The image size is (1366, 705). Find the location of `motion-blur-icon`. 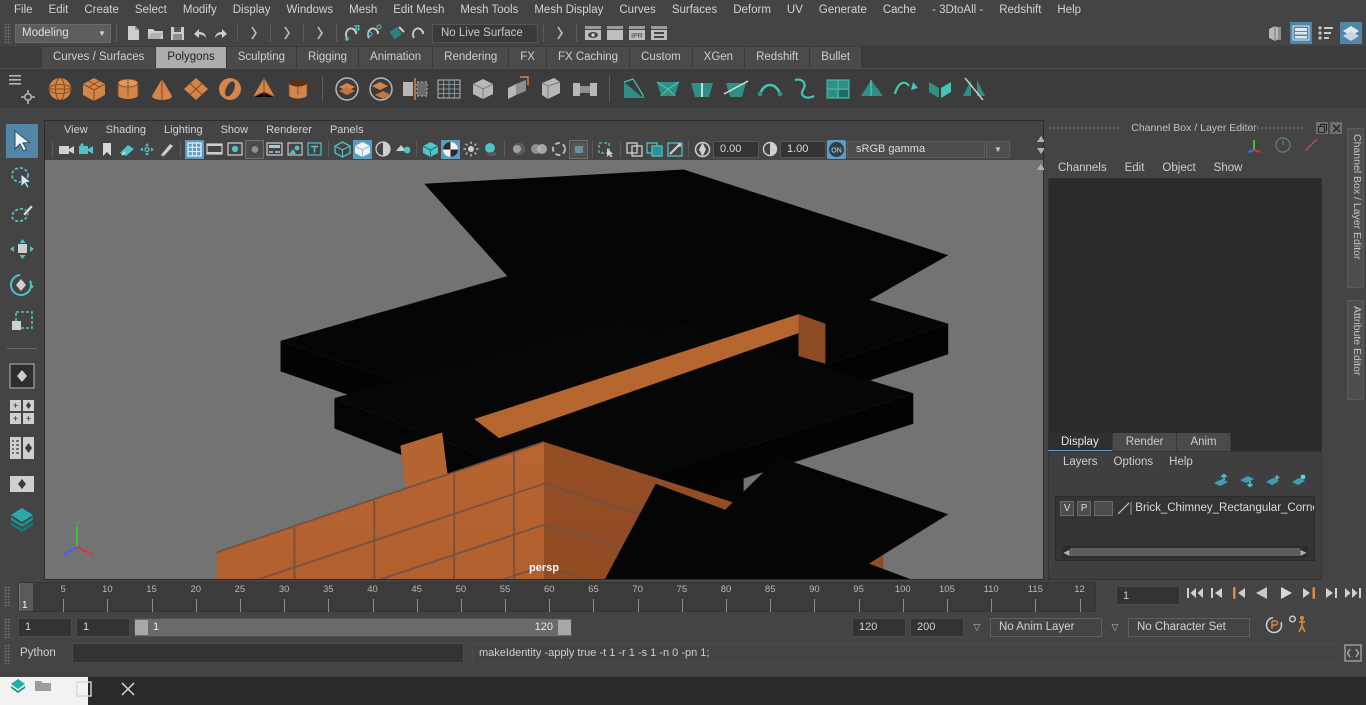

motion-blur-icon is located at coordinates (538, 149).